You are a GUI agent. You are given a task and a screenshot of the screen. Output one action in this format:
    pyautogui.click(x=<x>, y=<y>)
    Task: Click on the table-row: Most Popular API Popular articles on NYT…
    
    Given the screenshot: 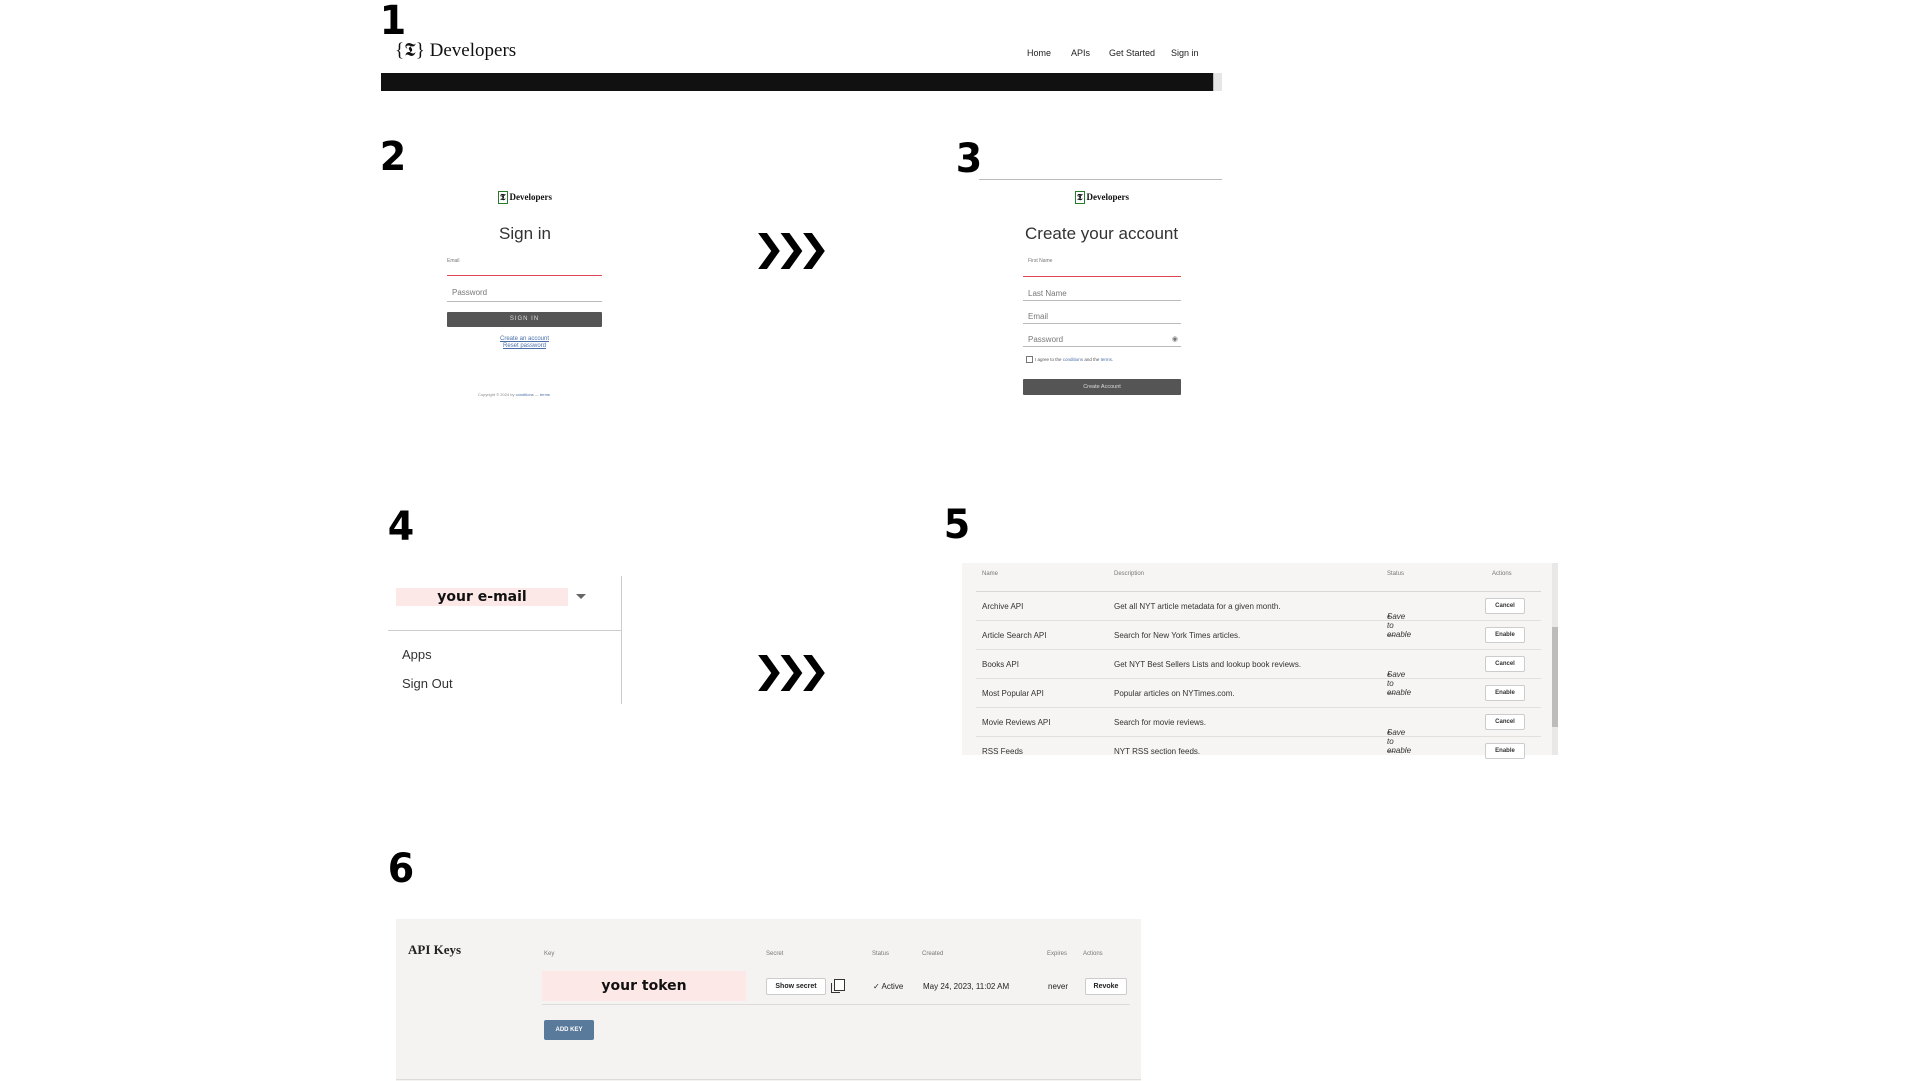 What is the action you would take?
    pyautogui.click(x=1258, y=693)
    